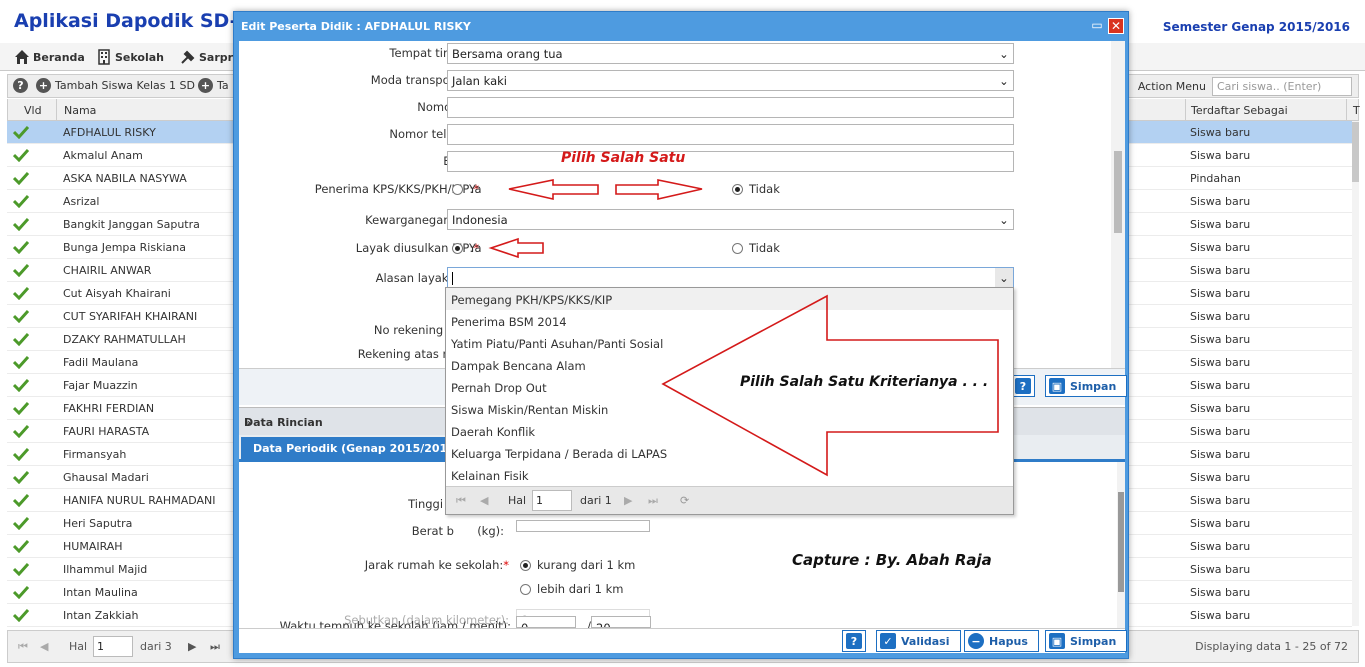 The height and width of the screenshot is (667, 1365). What do you see at coordinates (49, 57) in the screenshot?
I see `nav-beranda-button: Beranda` at bounding box center [49, 57].